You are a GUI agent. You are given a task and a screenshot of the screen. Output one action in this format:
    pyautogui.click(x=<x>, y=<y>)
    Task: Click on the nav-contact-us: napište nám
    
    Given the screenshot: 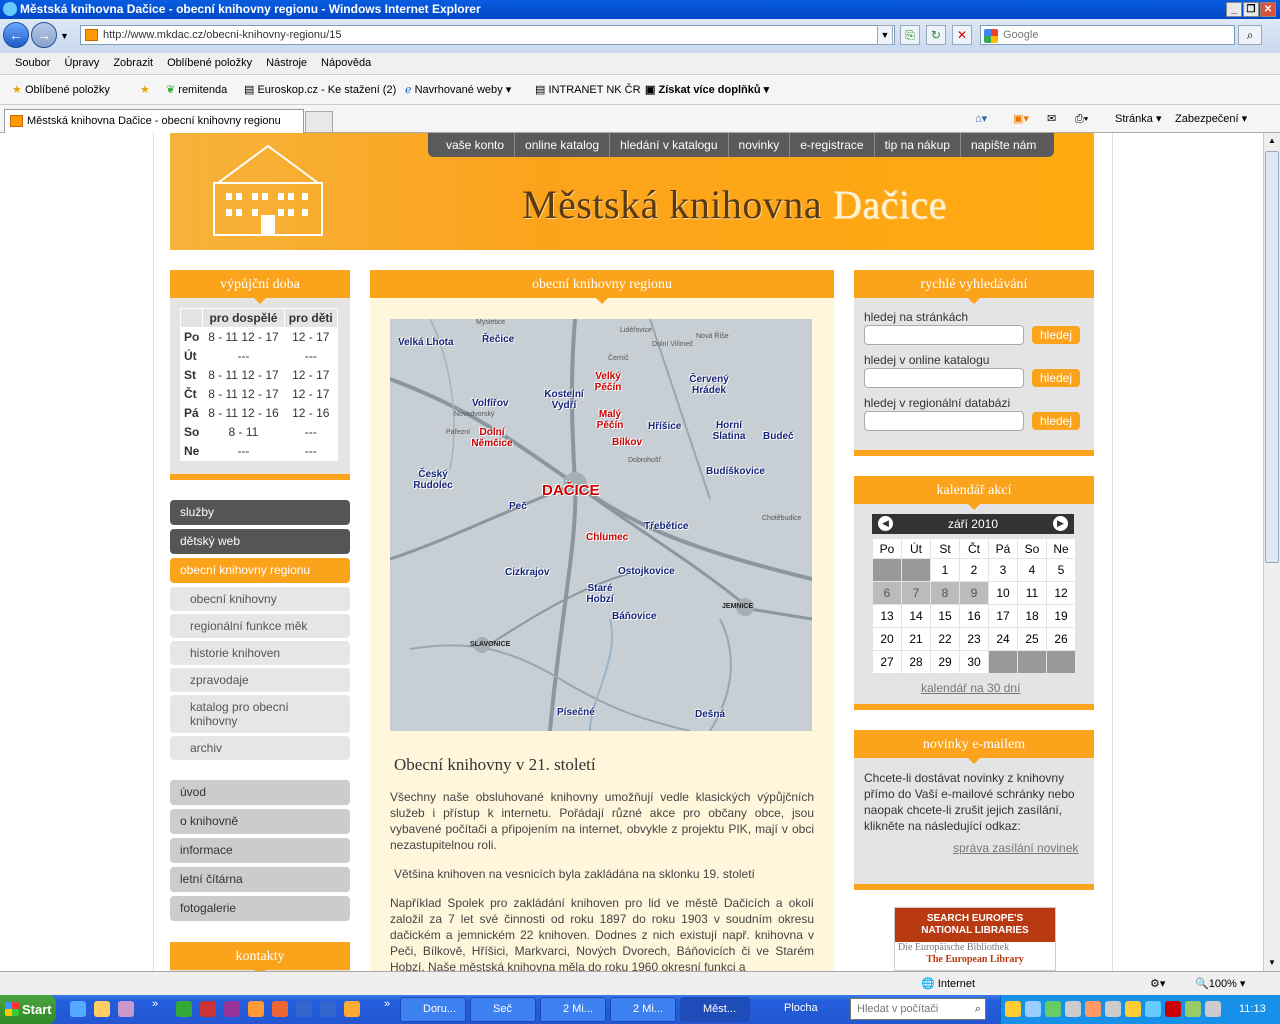 What is the action you would take?
    pyautogui.click(x=1003, y=145)
    